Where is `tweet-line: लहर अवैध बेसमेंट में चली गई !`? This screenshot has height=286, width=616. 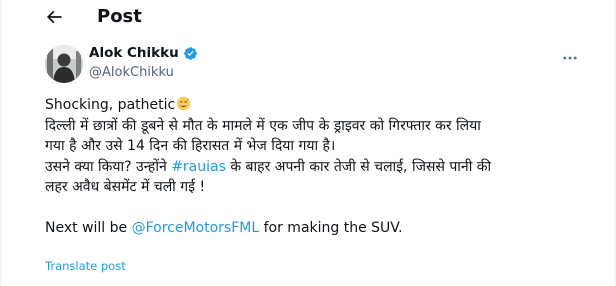
tweet-line: लहर अवैध बेसमेंट में चली गई ! is located at coordinates (125, 187).